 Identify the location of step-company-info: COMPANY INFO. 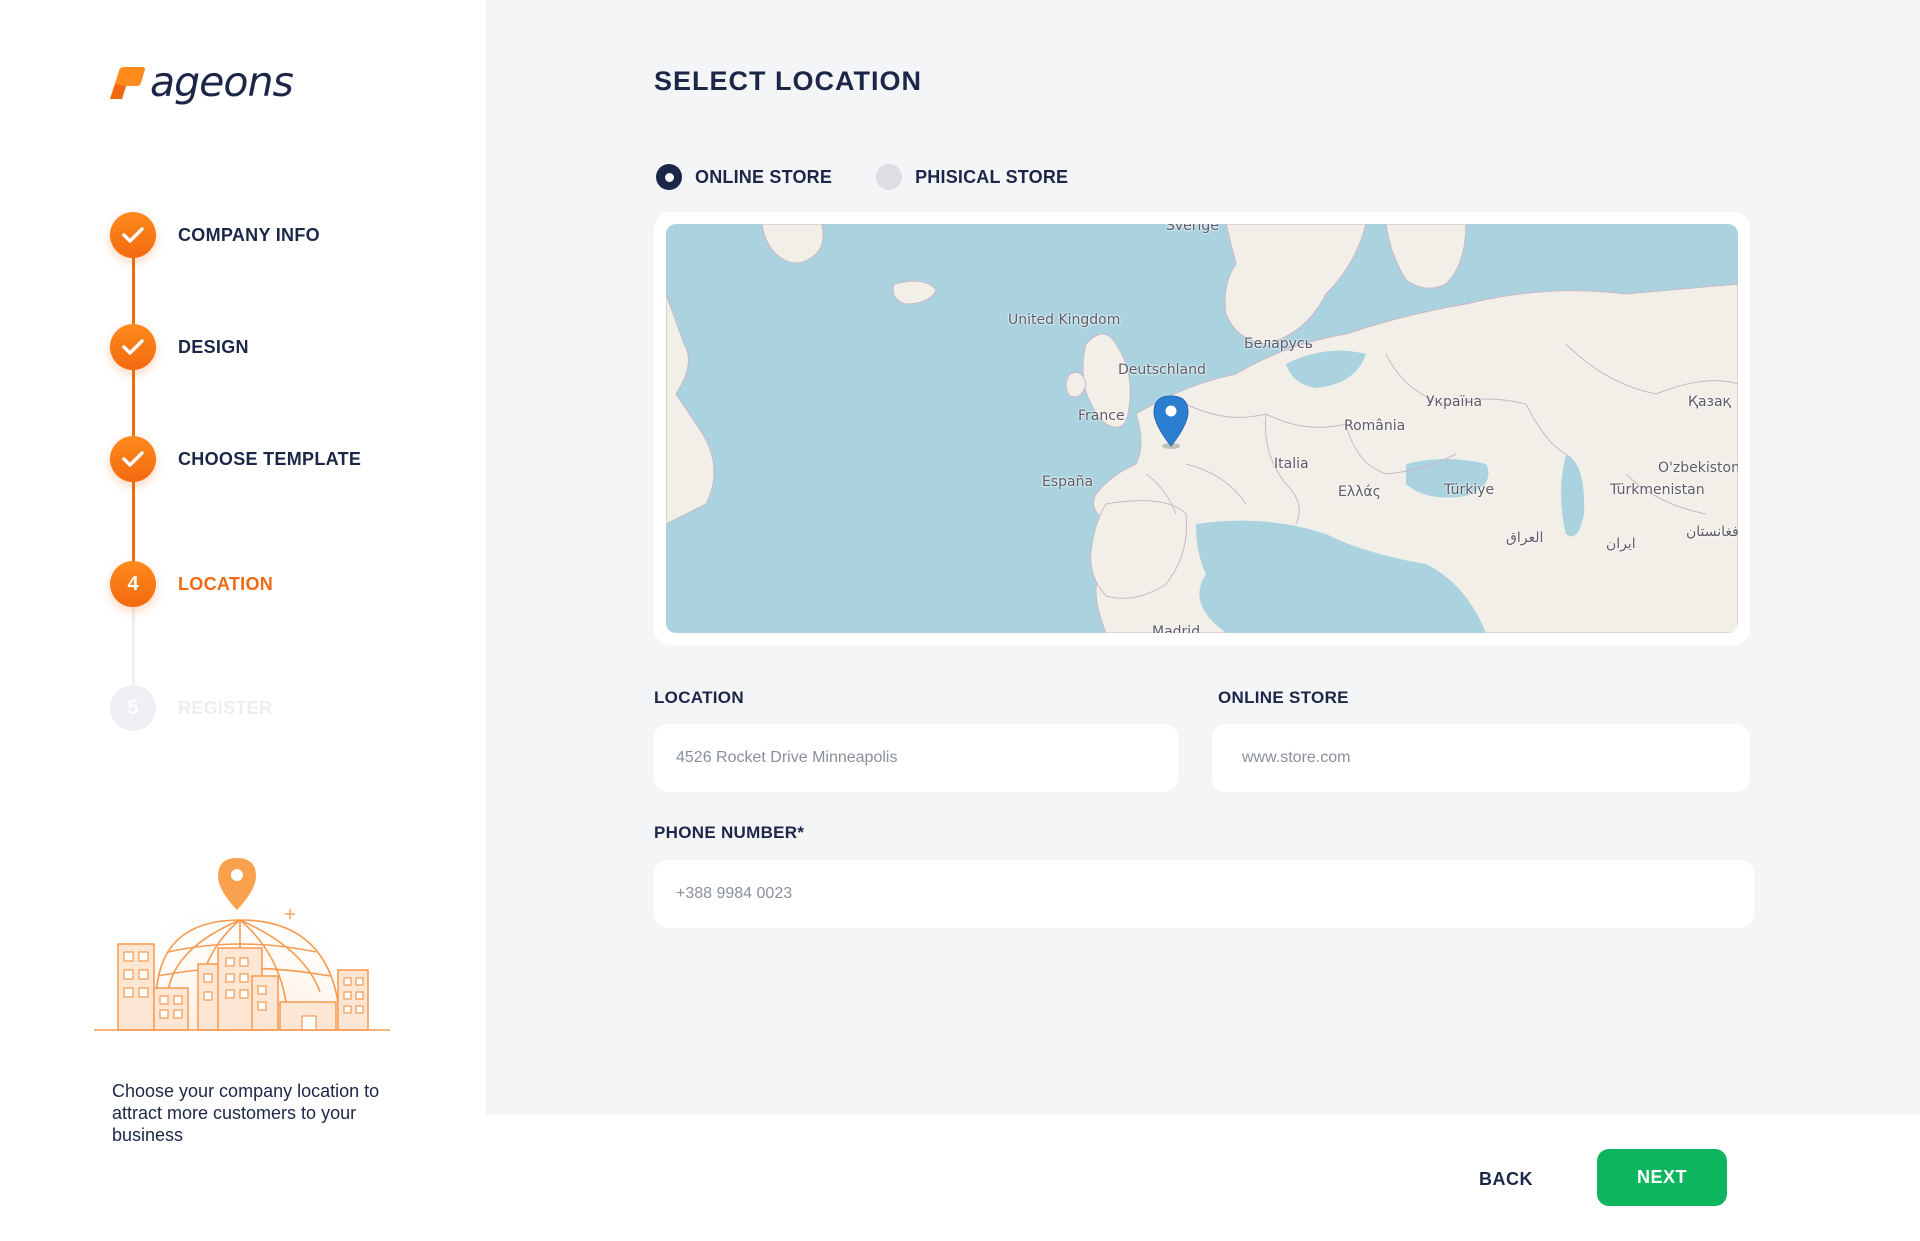
(215, 235).